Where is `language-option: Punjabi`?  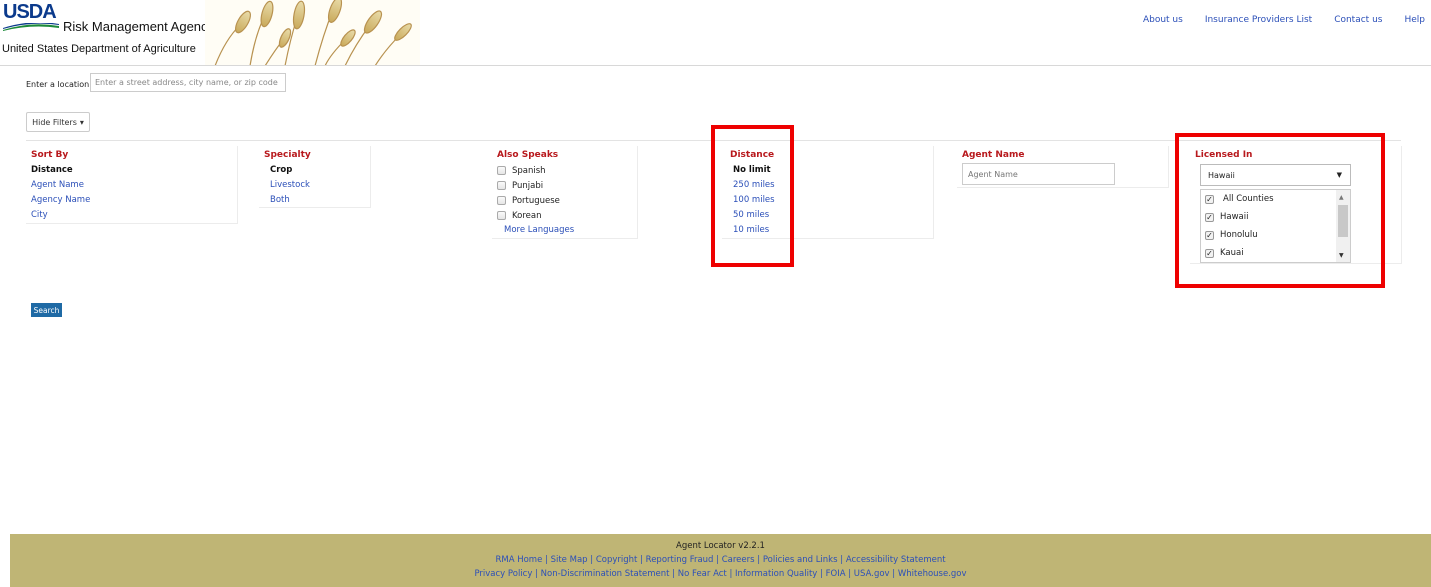
language-option: Punjabi is located at coordinates (535, 185).